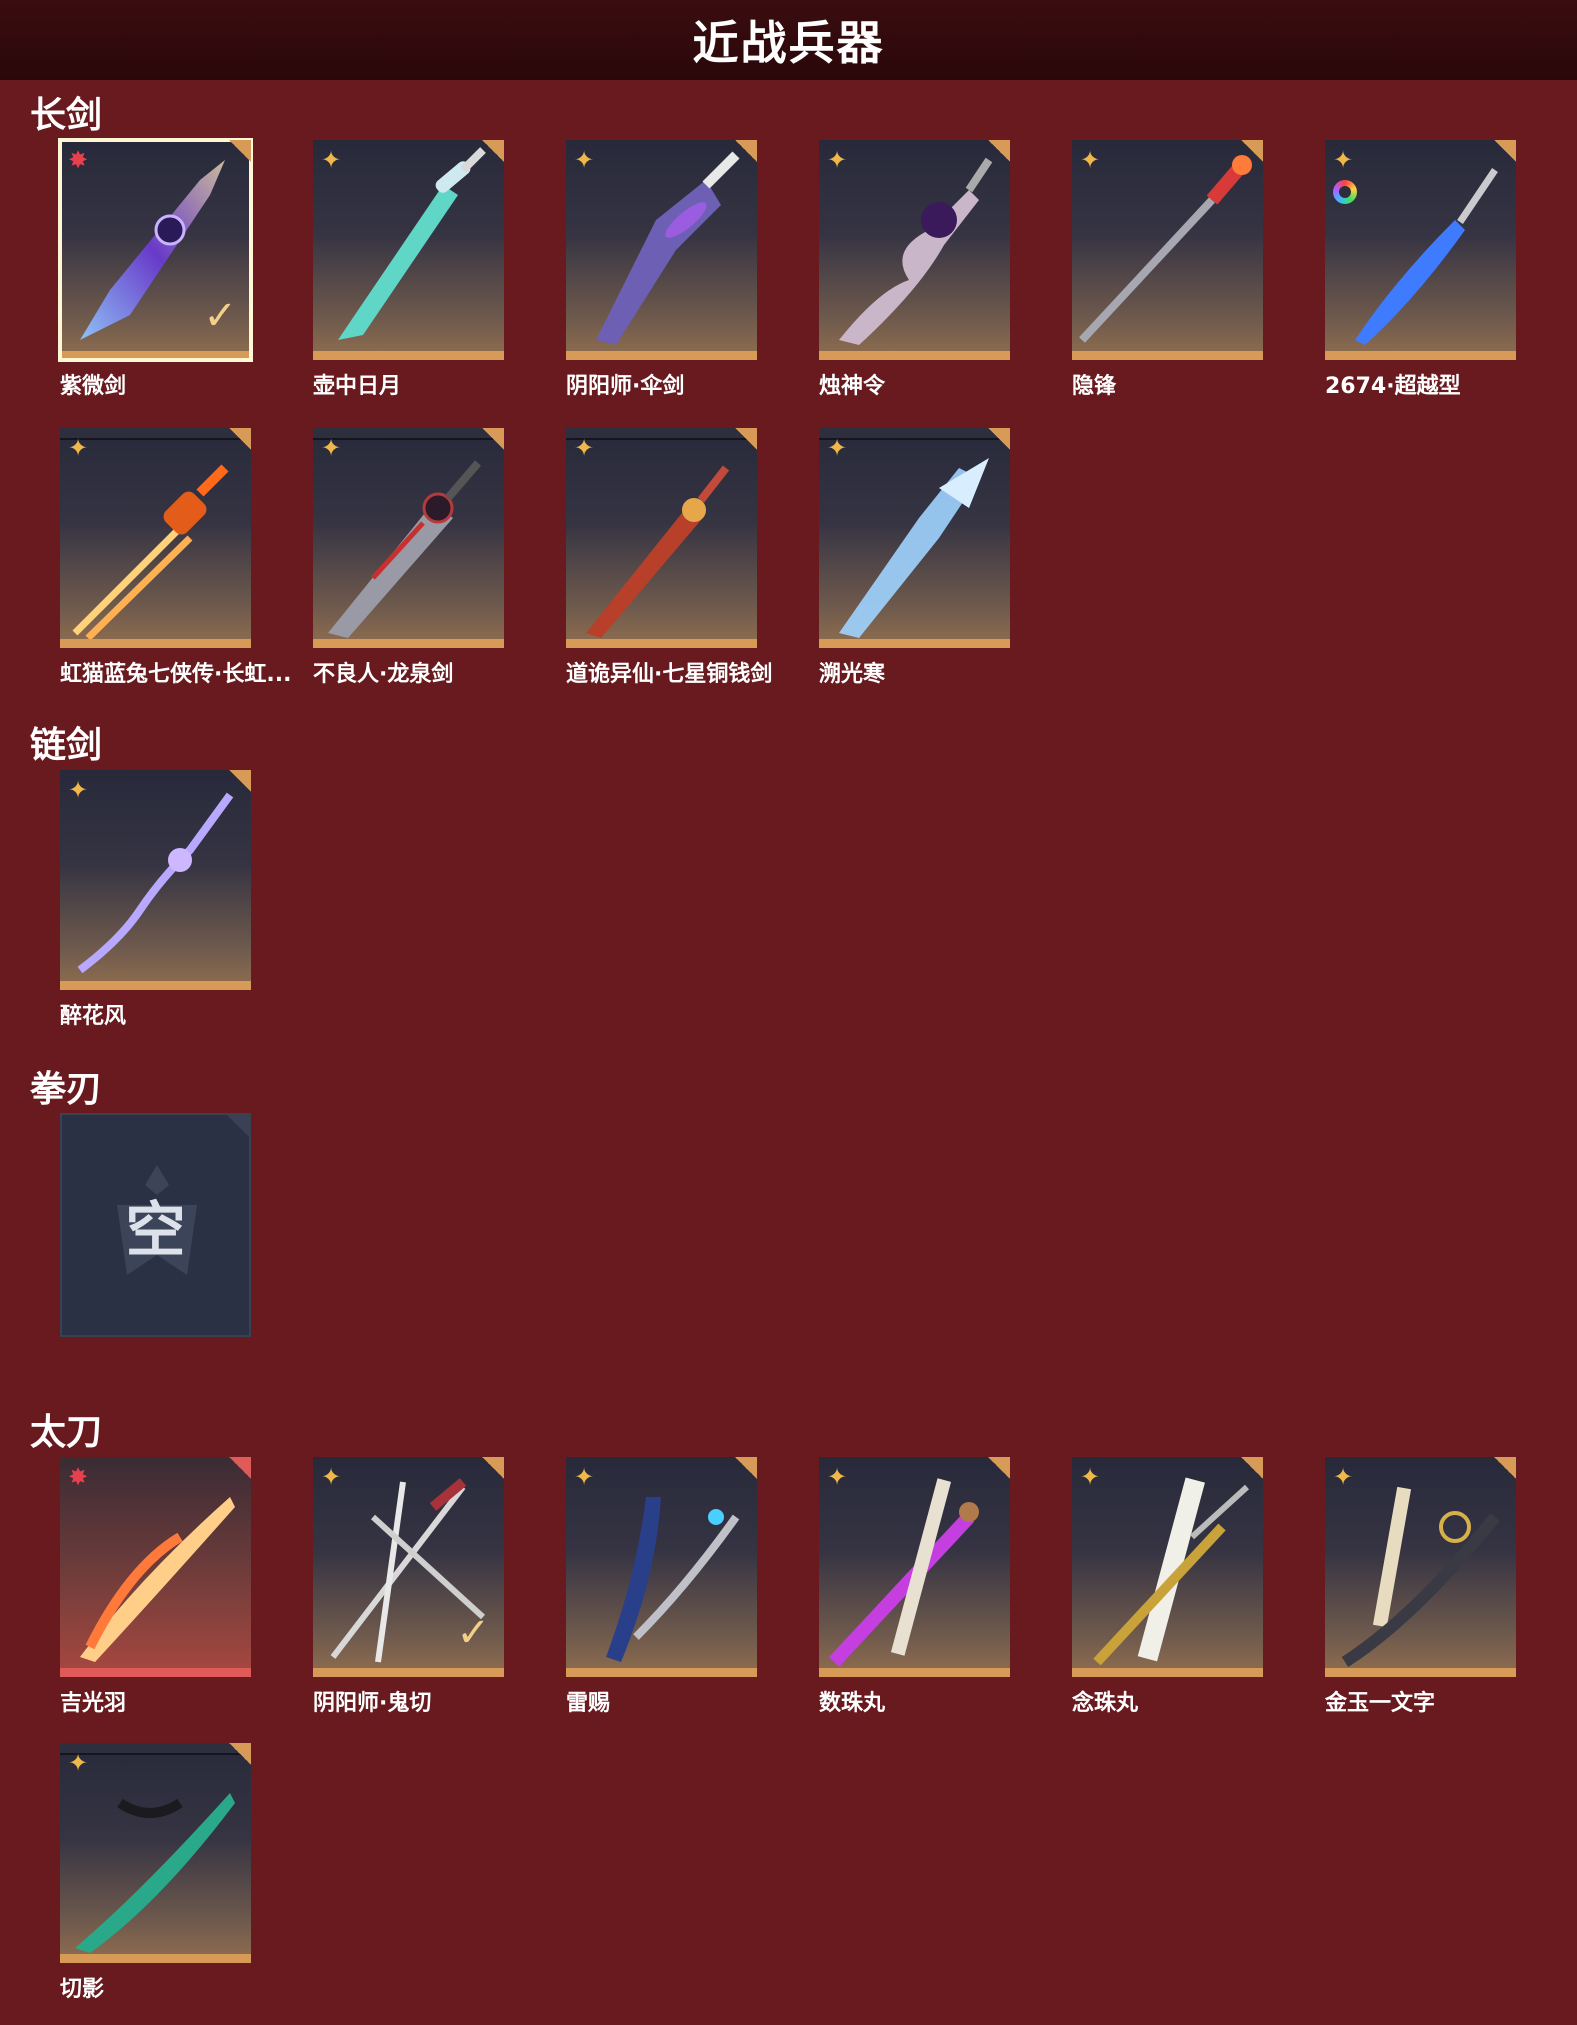  Describe the element at coordinates (852, 1703) in the screenshot. I see `weapon-name: 数珠丸` at that location.